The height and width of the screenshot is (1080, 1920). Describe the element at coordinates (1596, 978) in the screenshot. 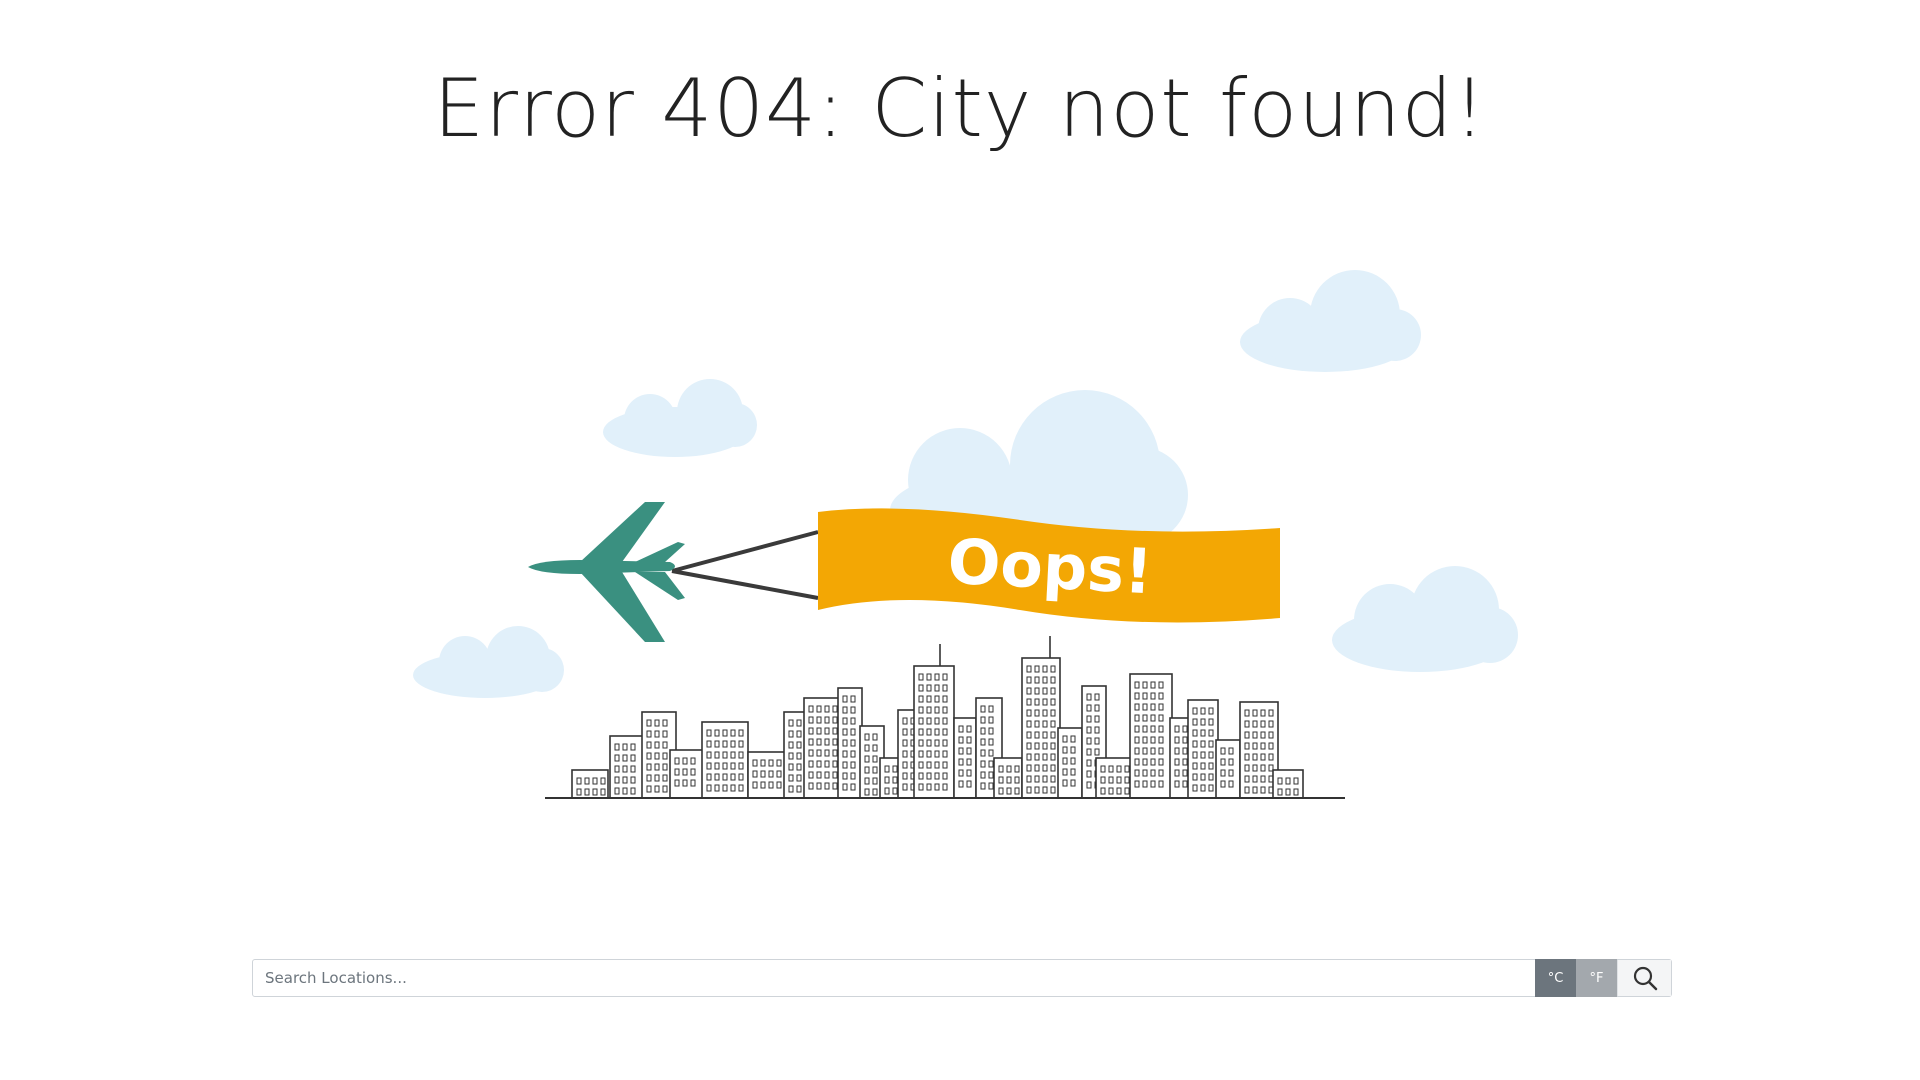

I see `fahrenheit-button: °F` at that location.